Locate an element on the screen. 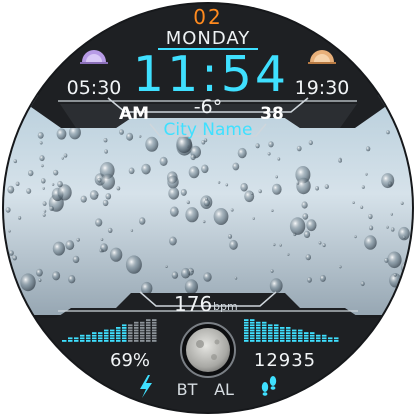  alarm-status: AL is located at coordinates (224, 389).